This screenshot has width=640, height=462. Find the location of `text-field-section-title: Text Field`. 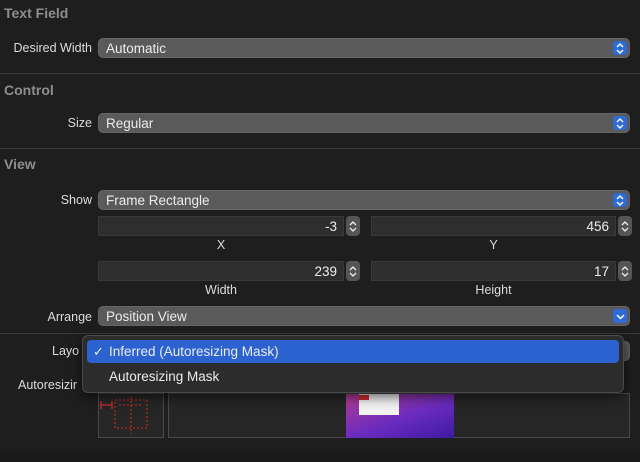

text-field-section-title: Text Field is located at coordinates (36, 13).